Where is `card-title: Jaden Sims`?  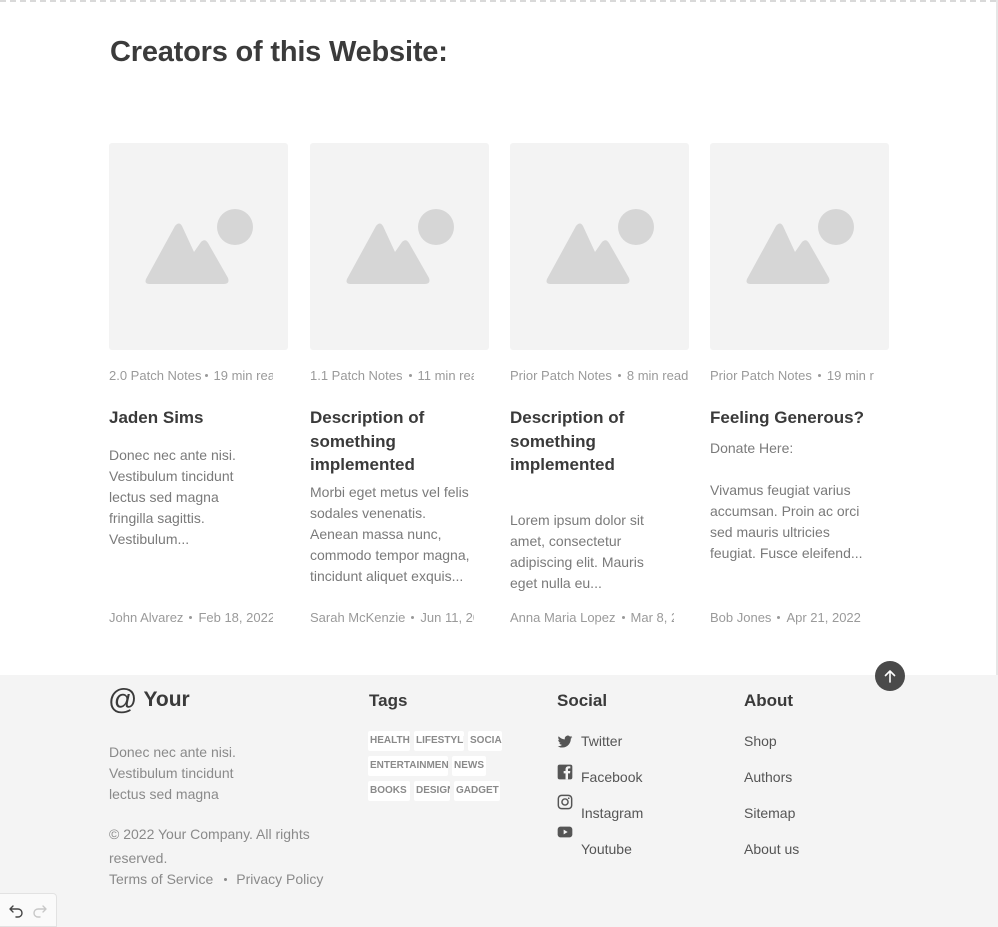 card-title: Jaden Sims is located at coordinates (184, 418).